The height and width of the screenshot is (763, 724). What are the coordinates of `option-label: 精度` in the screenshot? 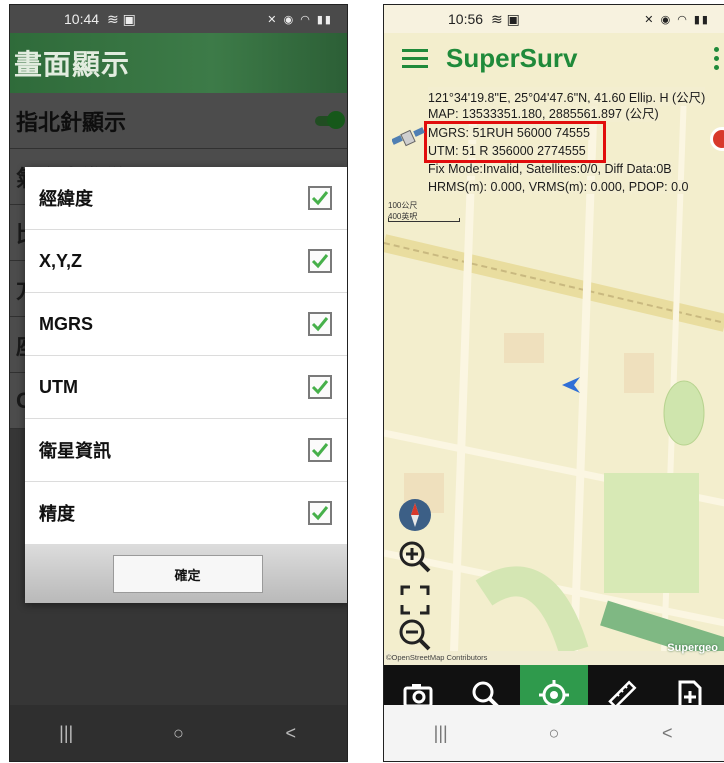 It's located at (57, 514).